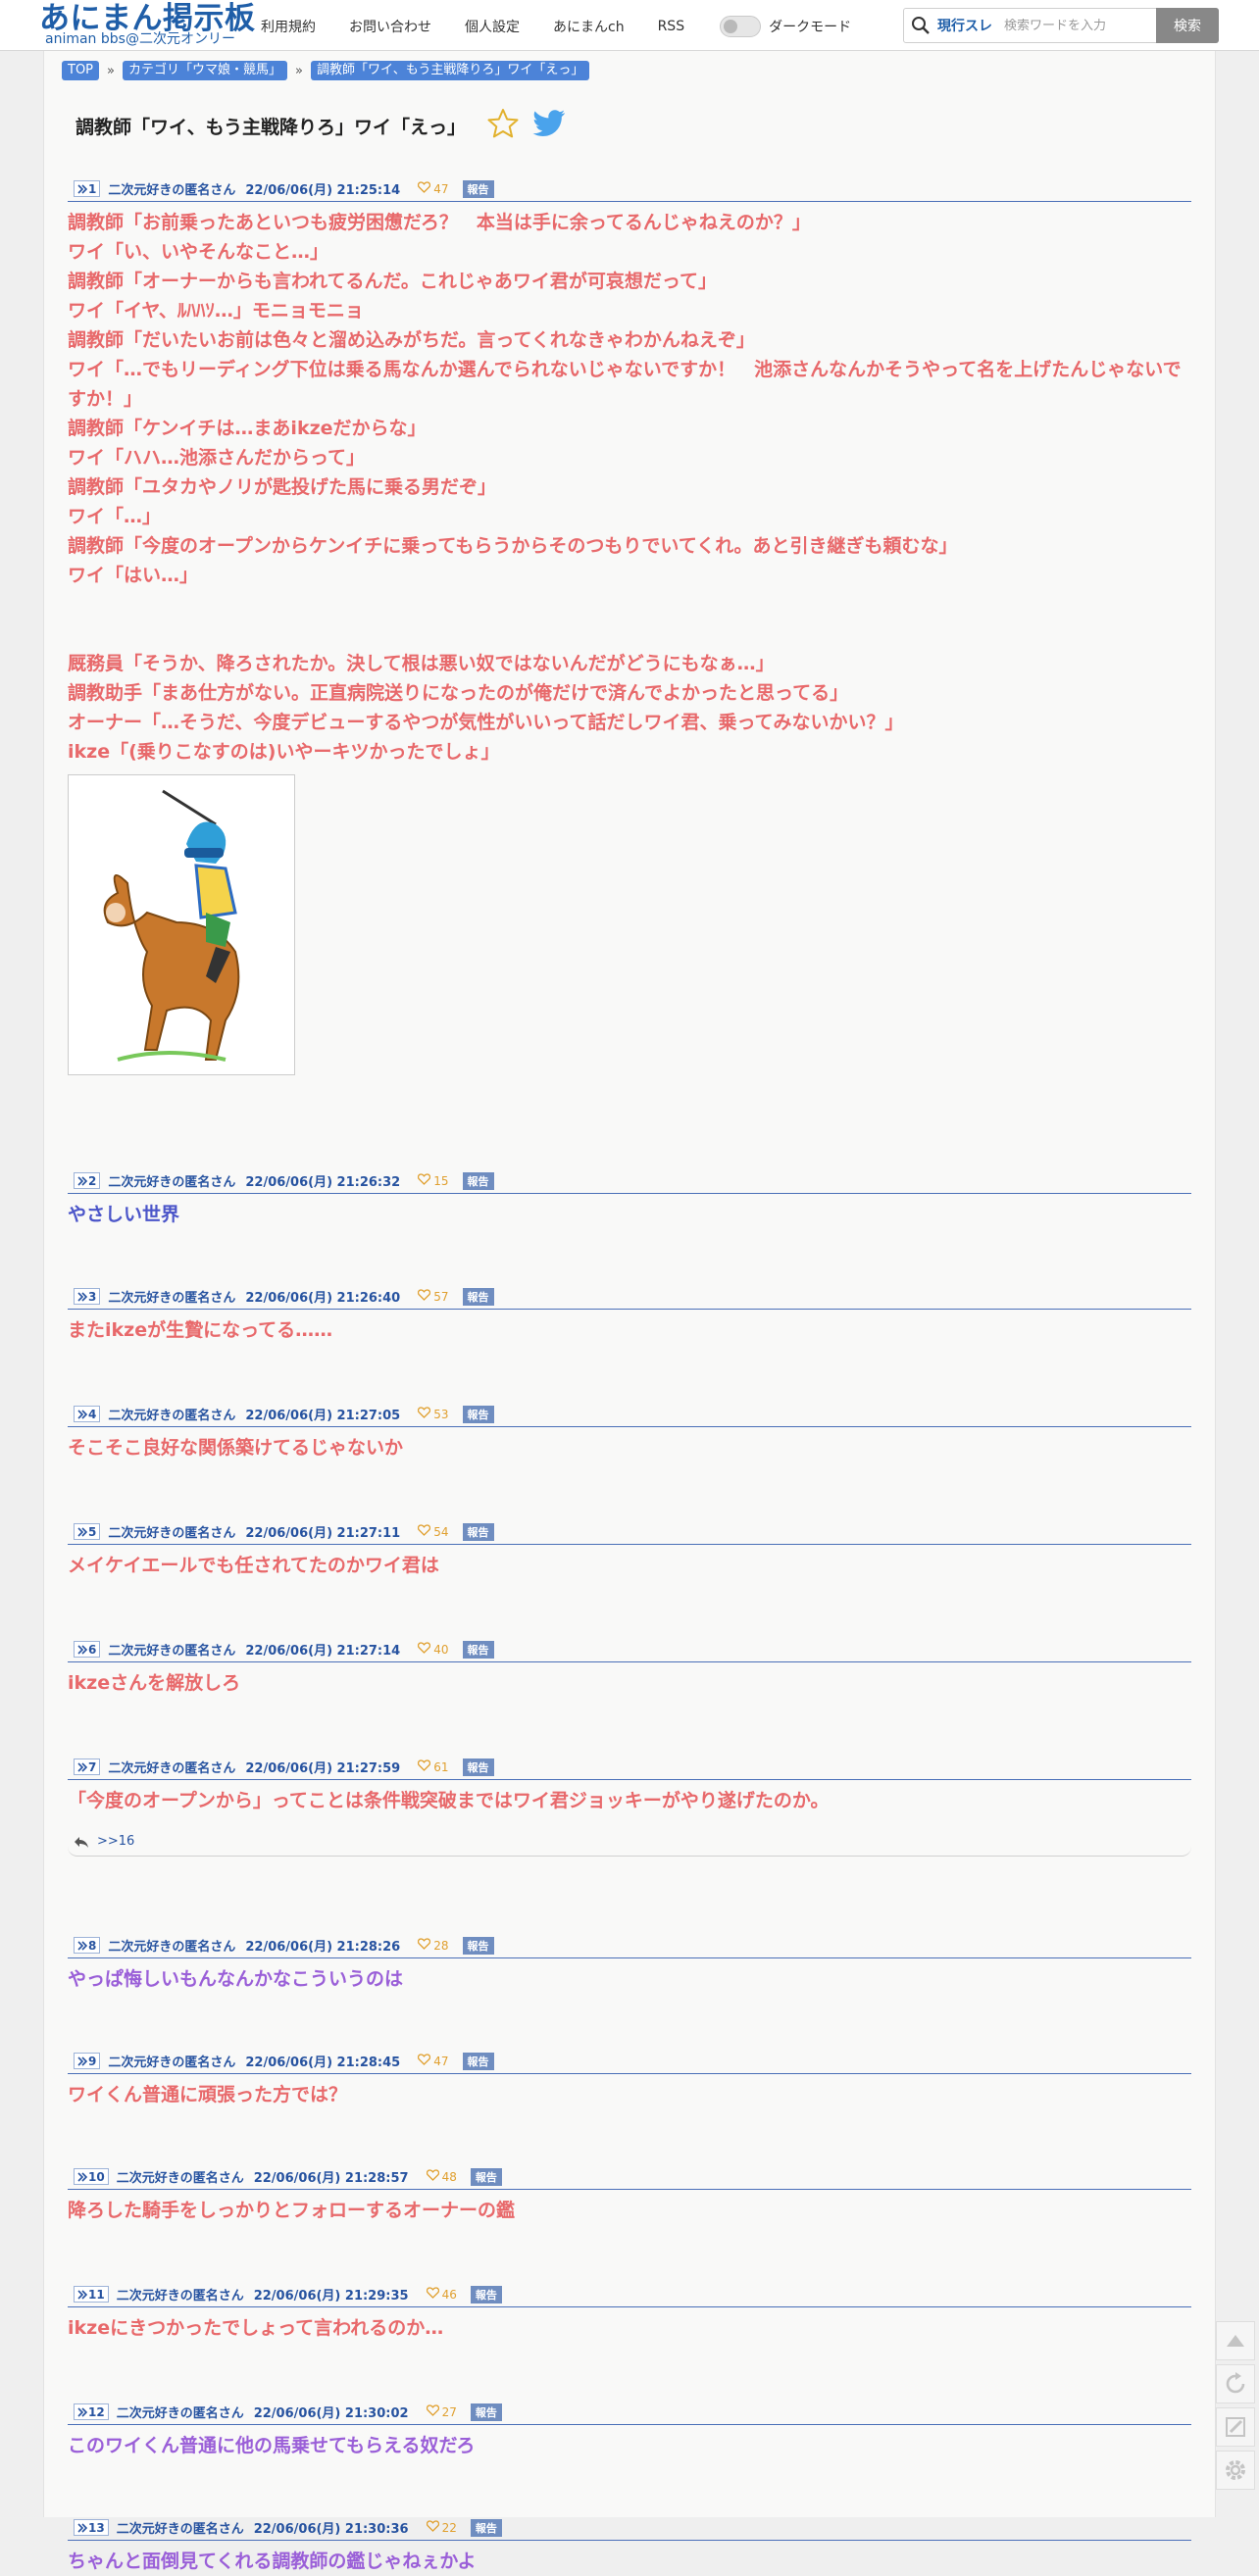 Image resolution: width=1259 pixels, height=2576 pixels. Describe the element at coordinates (88, 2061) in the screenshot. I see `post-number: 9` at that location.